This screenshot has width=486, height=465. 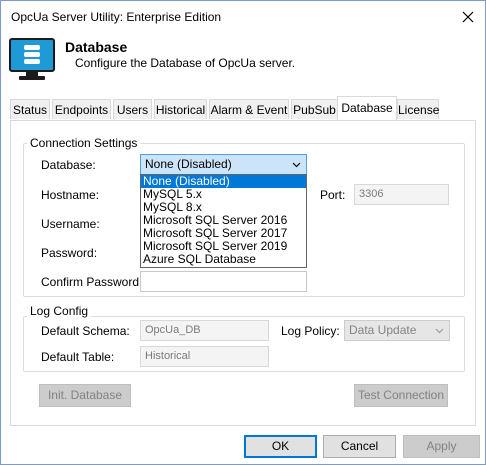 What do you see at coordinates (243, 16) in the screenshot?
I see `title-bar: OpcUa Server Utility: Enterprise Edition` at bounding box center [243, 16].